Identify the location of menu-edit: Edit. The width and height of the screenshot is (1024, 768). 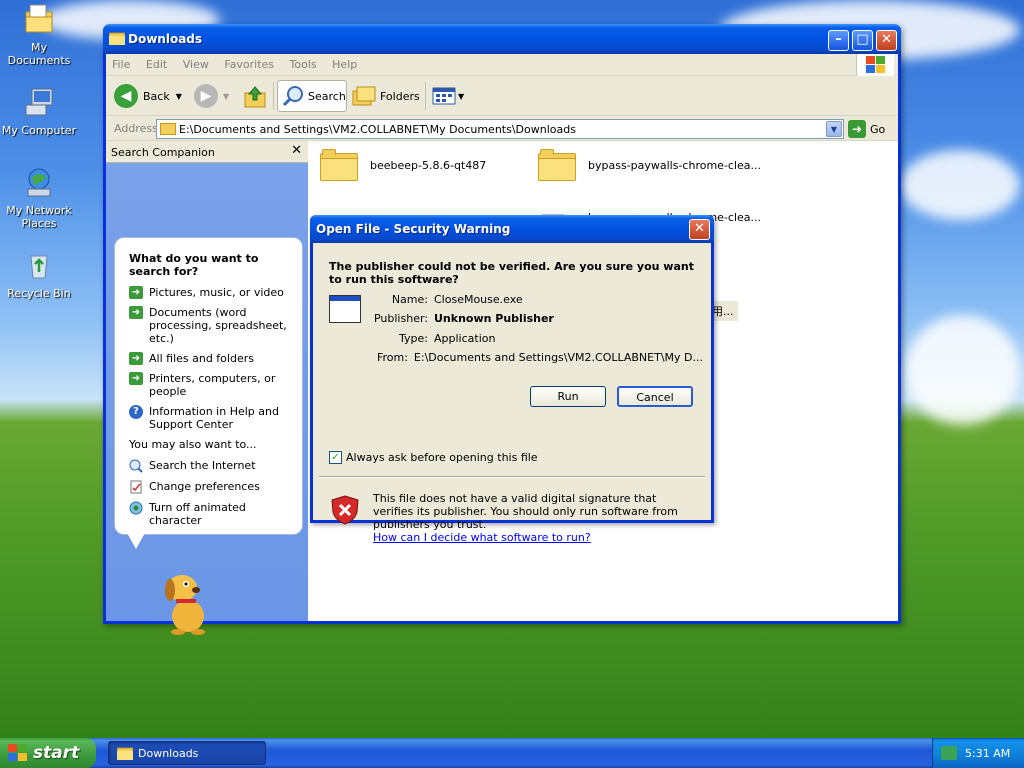
(156, 64).